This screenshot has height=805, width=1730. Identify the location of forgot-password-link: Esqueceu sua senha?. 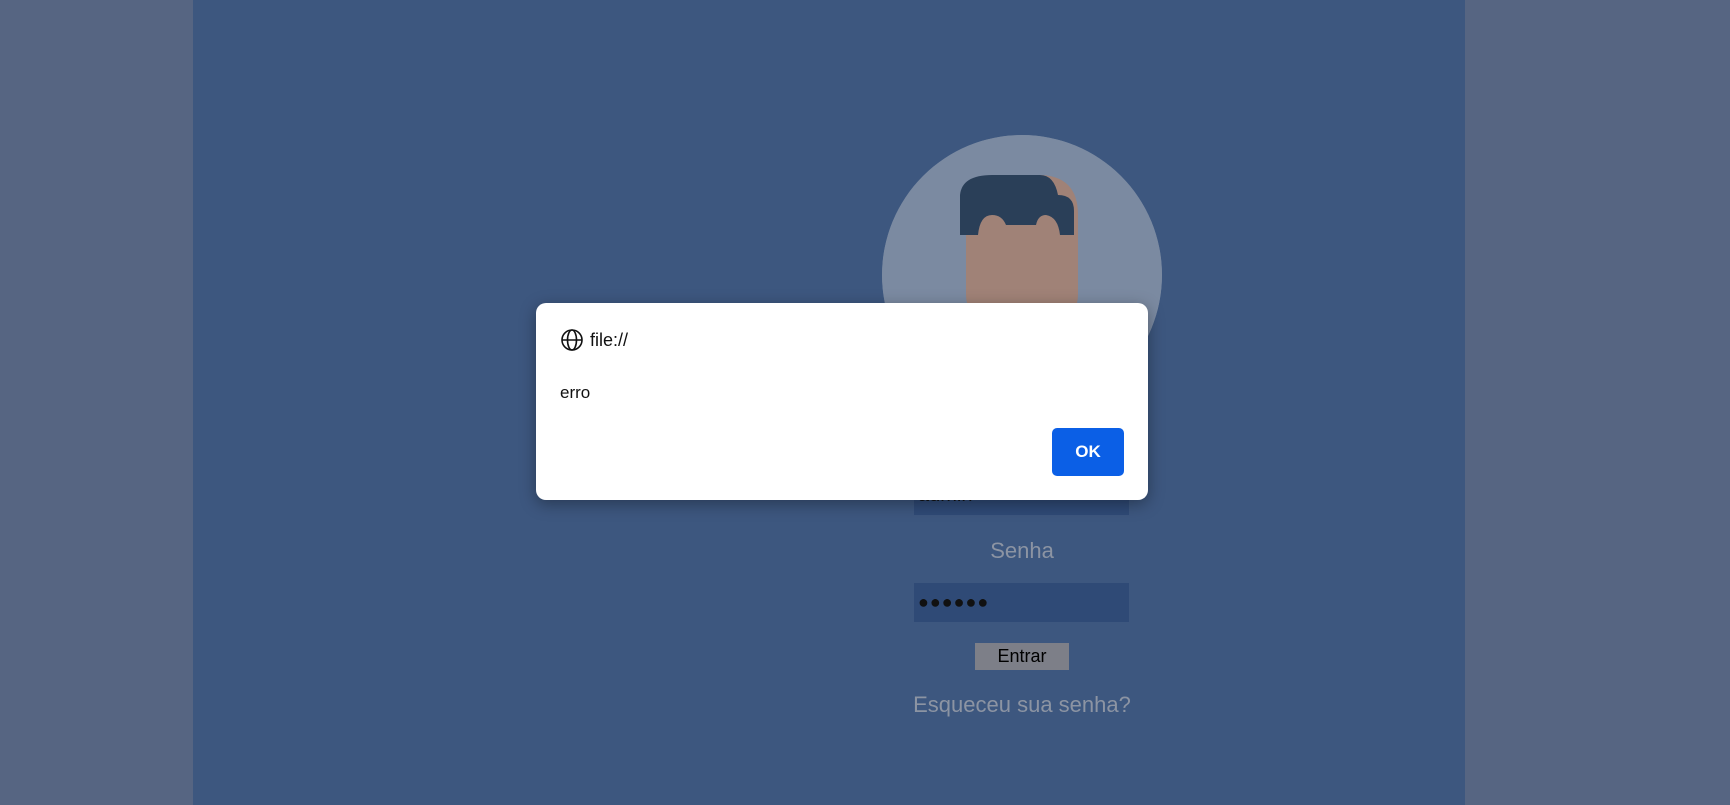
(1022, 705).